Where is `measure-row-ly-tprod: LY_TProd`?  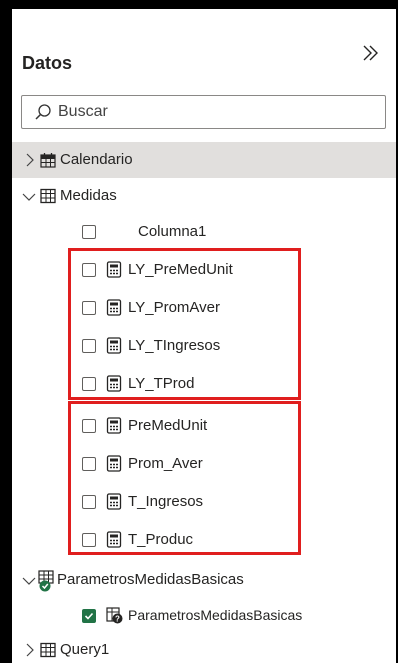 measure-row-ly-tprod: LY_TProd is located at coordinates (204, 384).